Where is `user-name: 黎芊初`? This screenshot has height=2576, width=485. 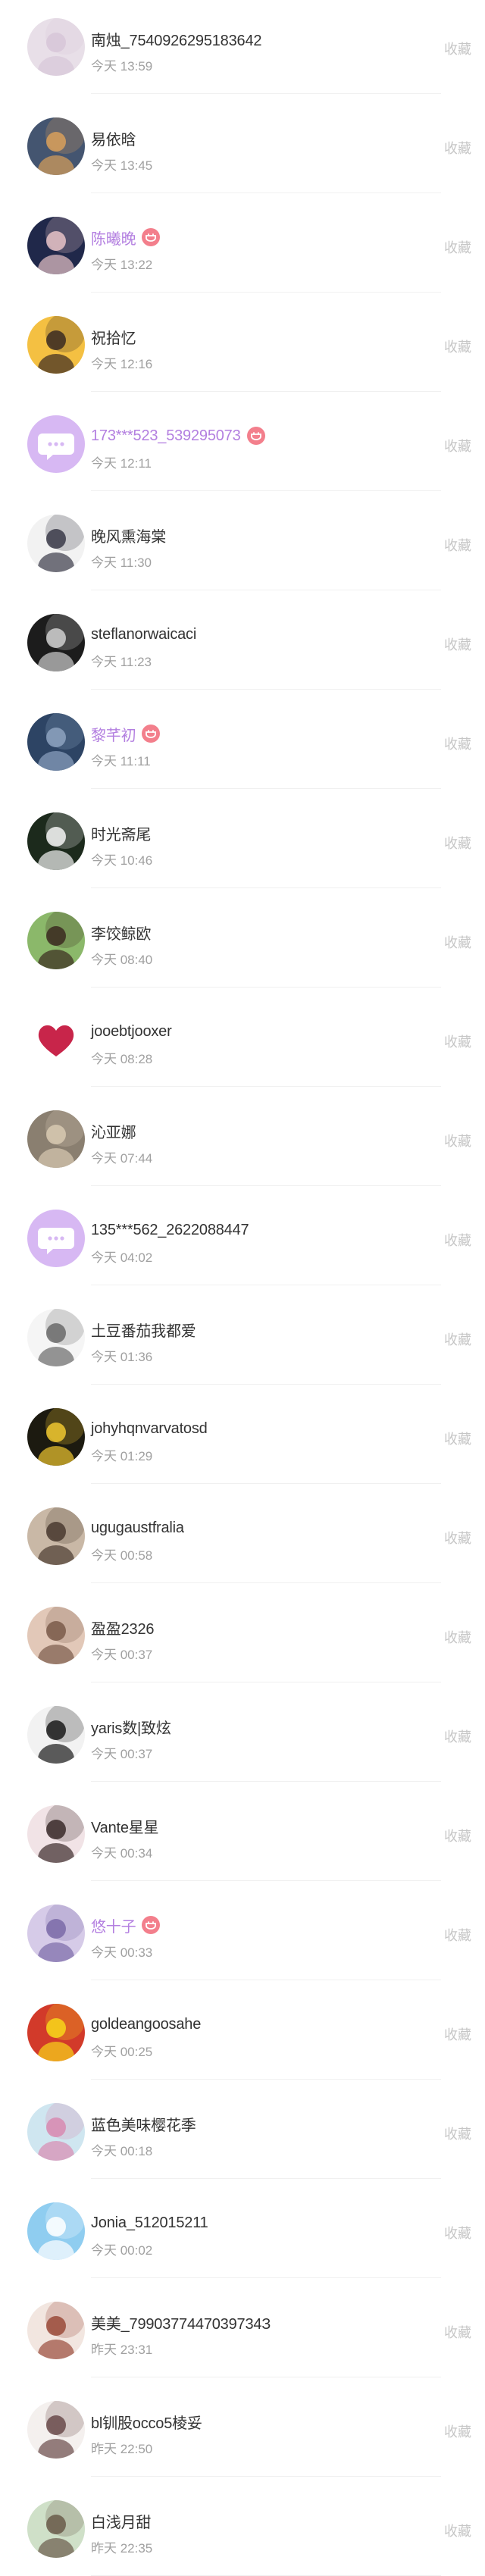
user-name: 黎芊初 is located at coordinates (113, 734).